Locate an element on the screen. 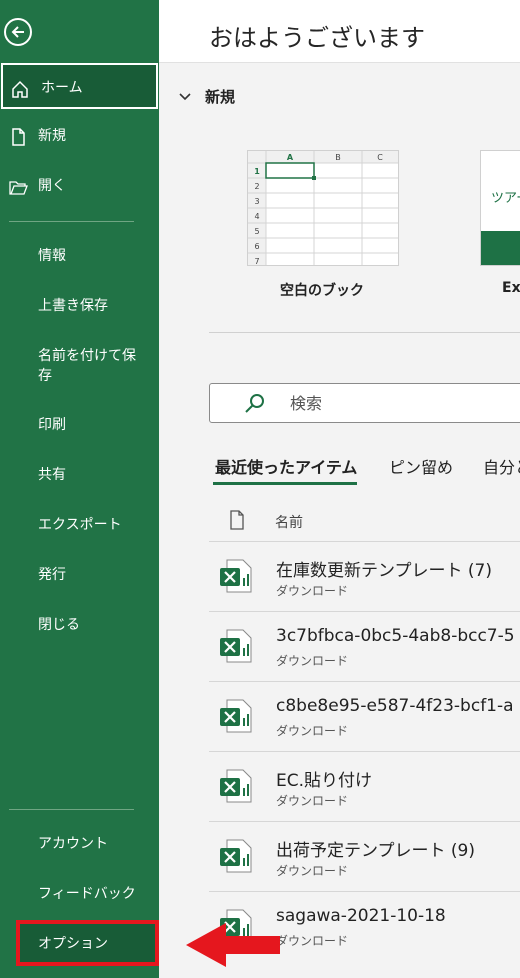 This screenshot has height=978, width=520. sidebar-item-close: 閉じる is located at coordinates (79, 625).